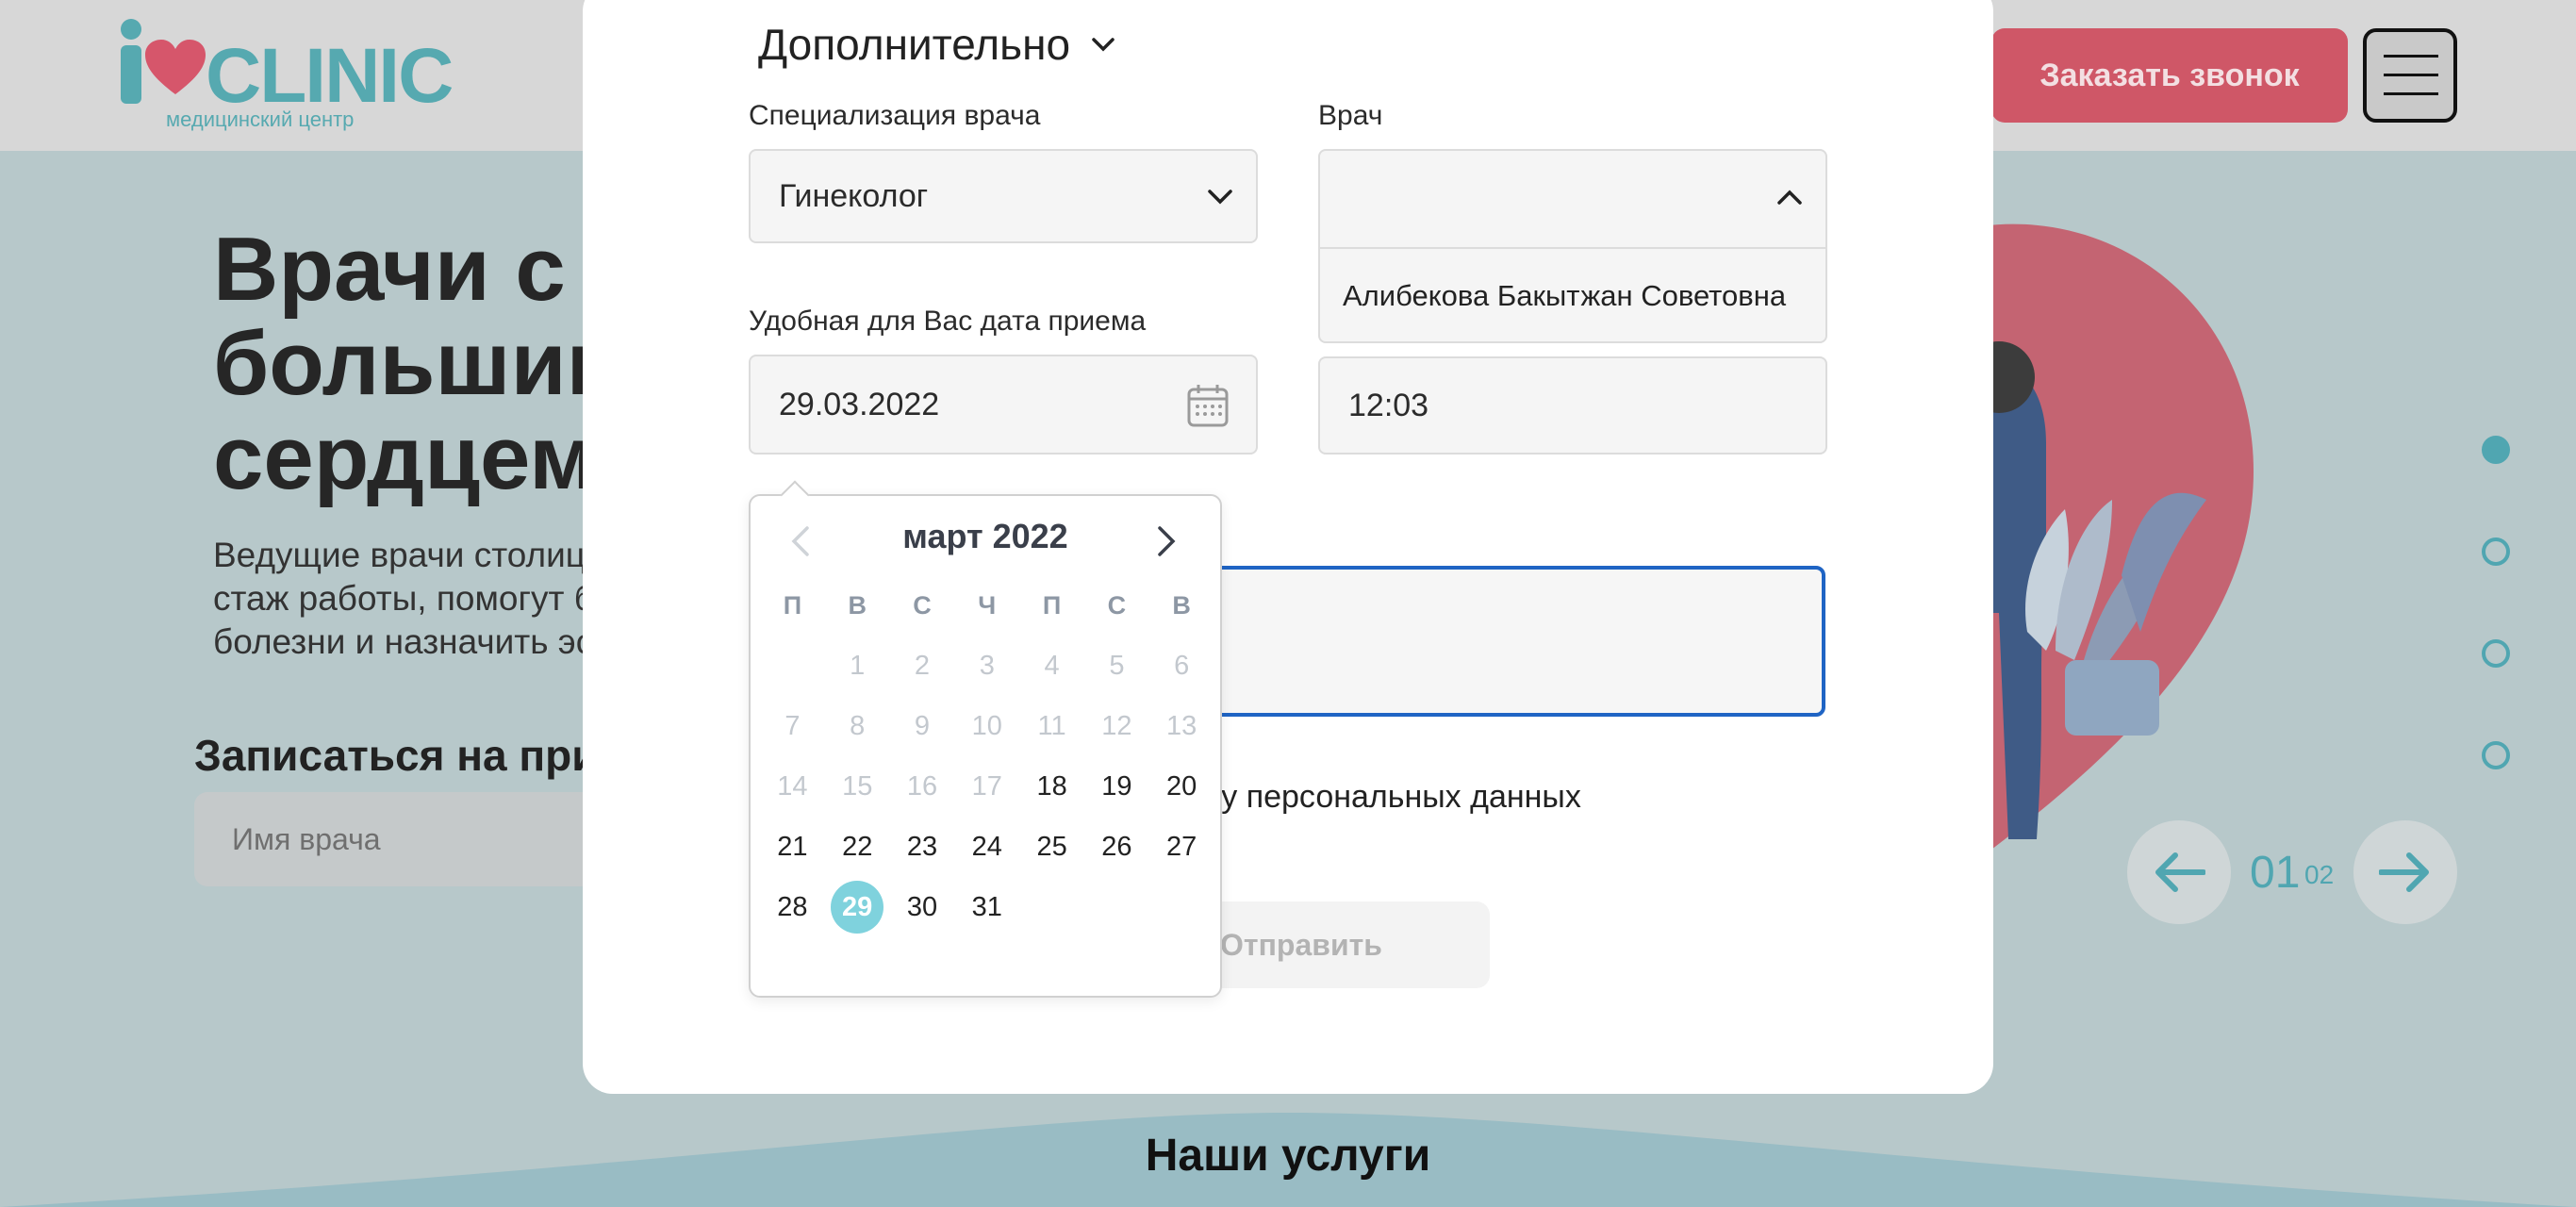  I want to click on weekday-label: Ч, so click(987, 605).